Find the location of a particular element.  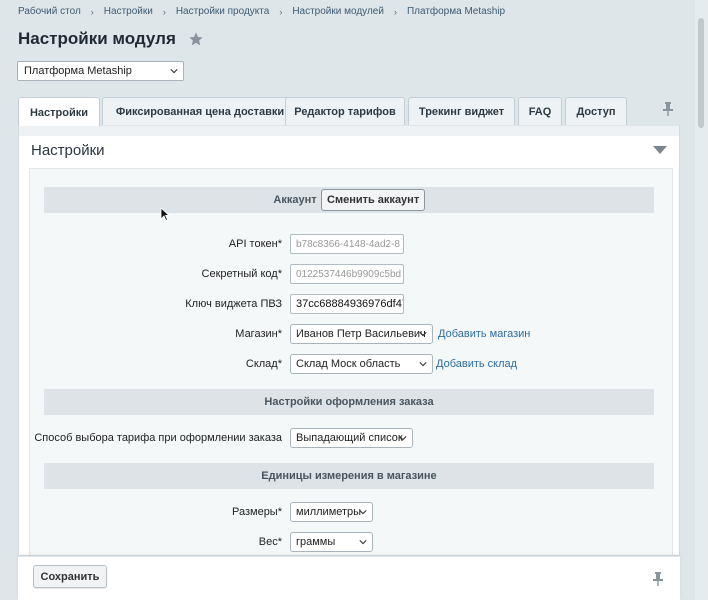

add-store-link: Добавить магазин is located at coordinates (484, 334).